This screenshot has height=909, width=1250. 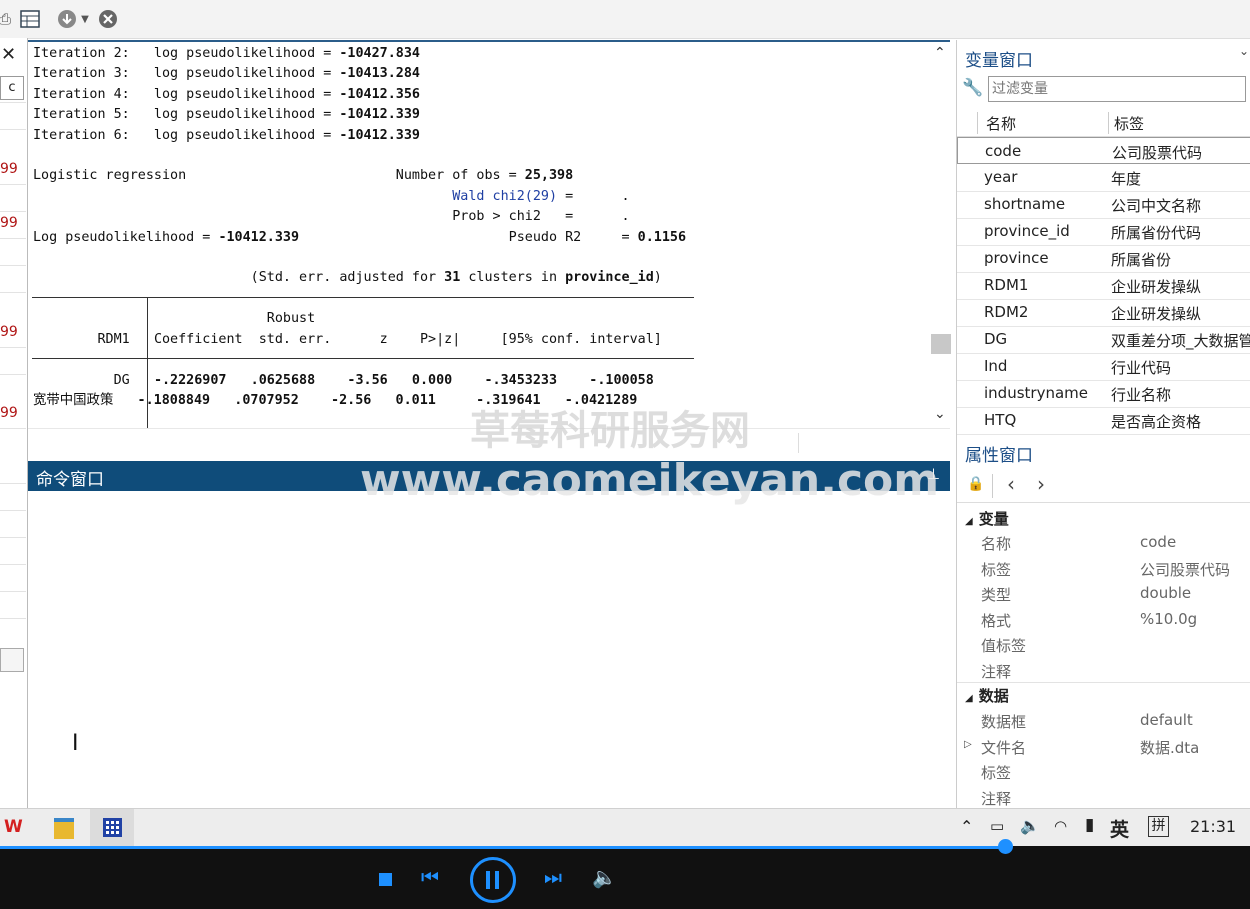 What do you see at coordinates (940, 53) in the screenshot?
I see `scroll-up-icon: ⌃` at bounding box center [940, 53].